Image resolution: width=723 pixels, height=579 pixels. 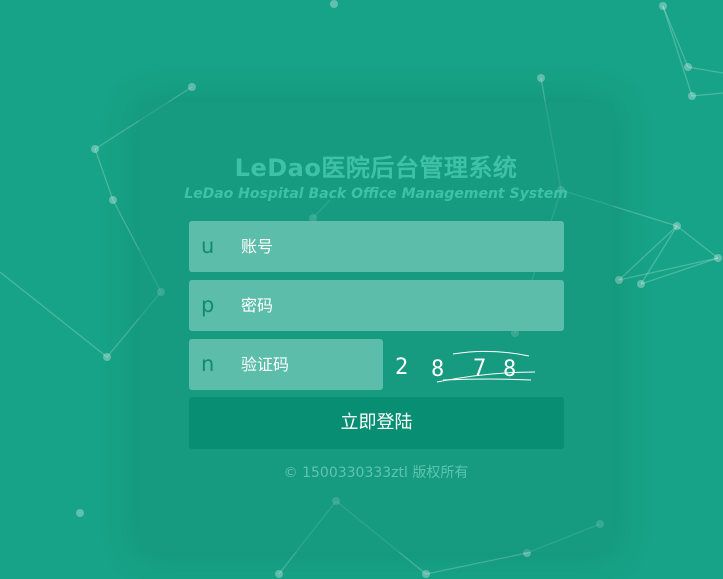 I want to click on captcha-digit: 7, so click(x=479, y=368).